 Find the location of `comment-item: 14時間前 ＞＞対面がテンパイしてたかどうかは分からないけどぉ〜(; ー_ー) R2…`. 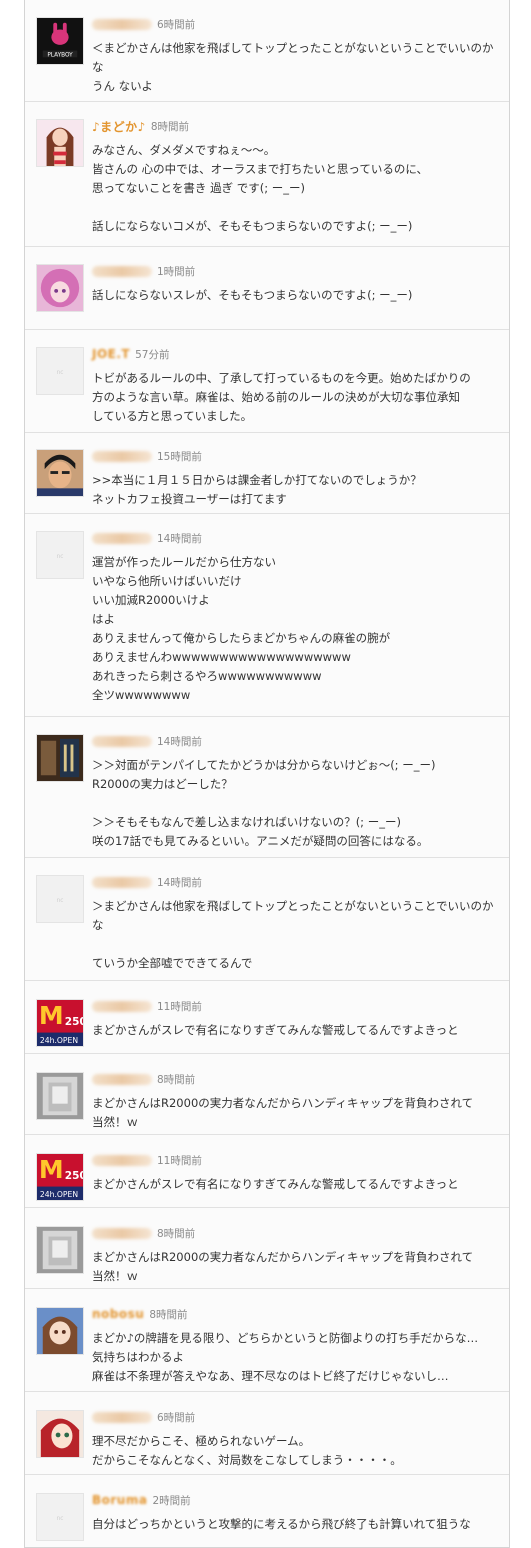

comment-item: 14時間前 ＞＞対面がテンパイしてたかどうかは分からないけどぉ〜(; ー_ー) R2… is located at coordinates (267, 787).